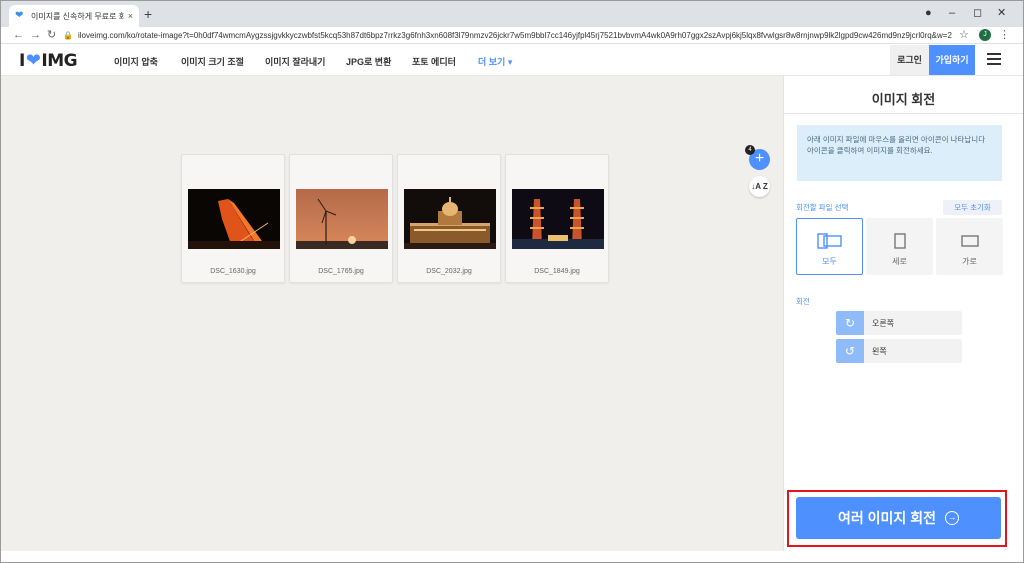 The image size is (1024, 563). I want to click on iloveimg-logo: I ❤ IMG, so click(48, 60).